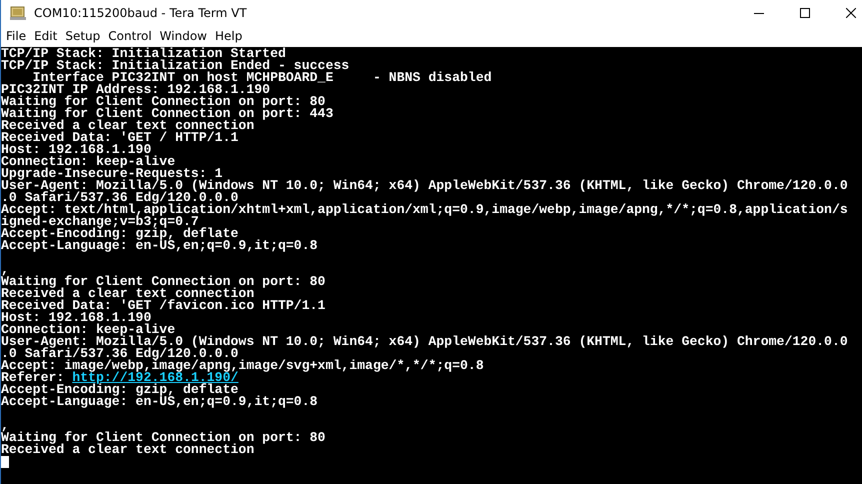 This screenshot has height=484, width=862. What do you see at coordinates (112, 174) in the screenshot?
I see `terminal-line: Upgrade-Insecure-Requests: 1` at bounding box center [112, 174].